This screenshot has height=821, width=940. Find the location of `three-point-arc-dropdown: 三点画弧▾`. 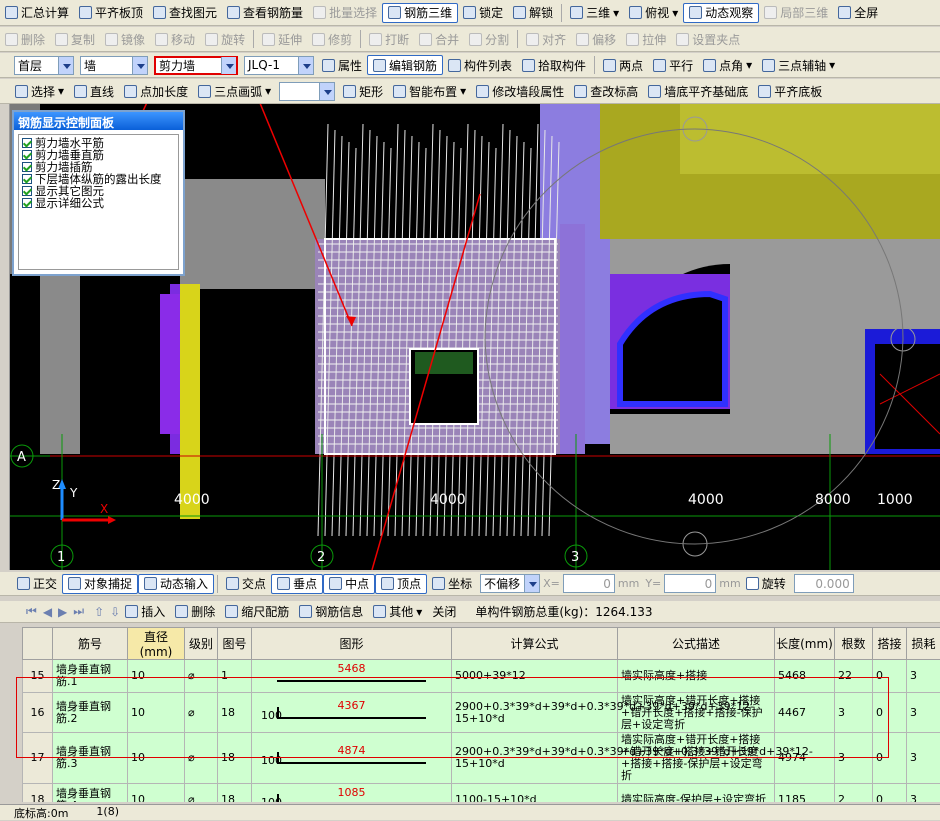

three-point-arc-dropdown: 三点画弧▾ is located at coordinates (234, 91).